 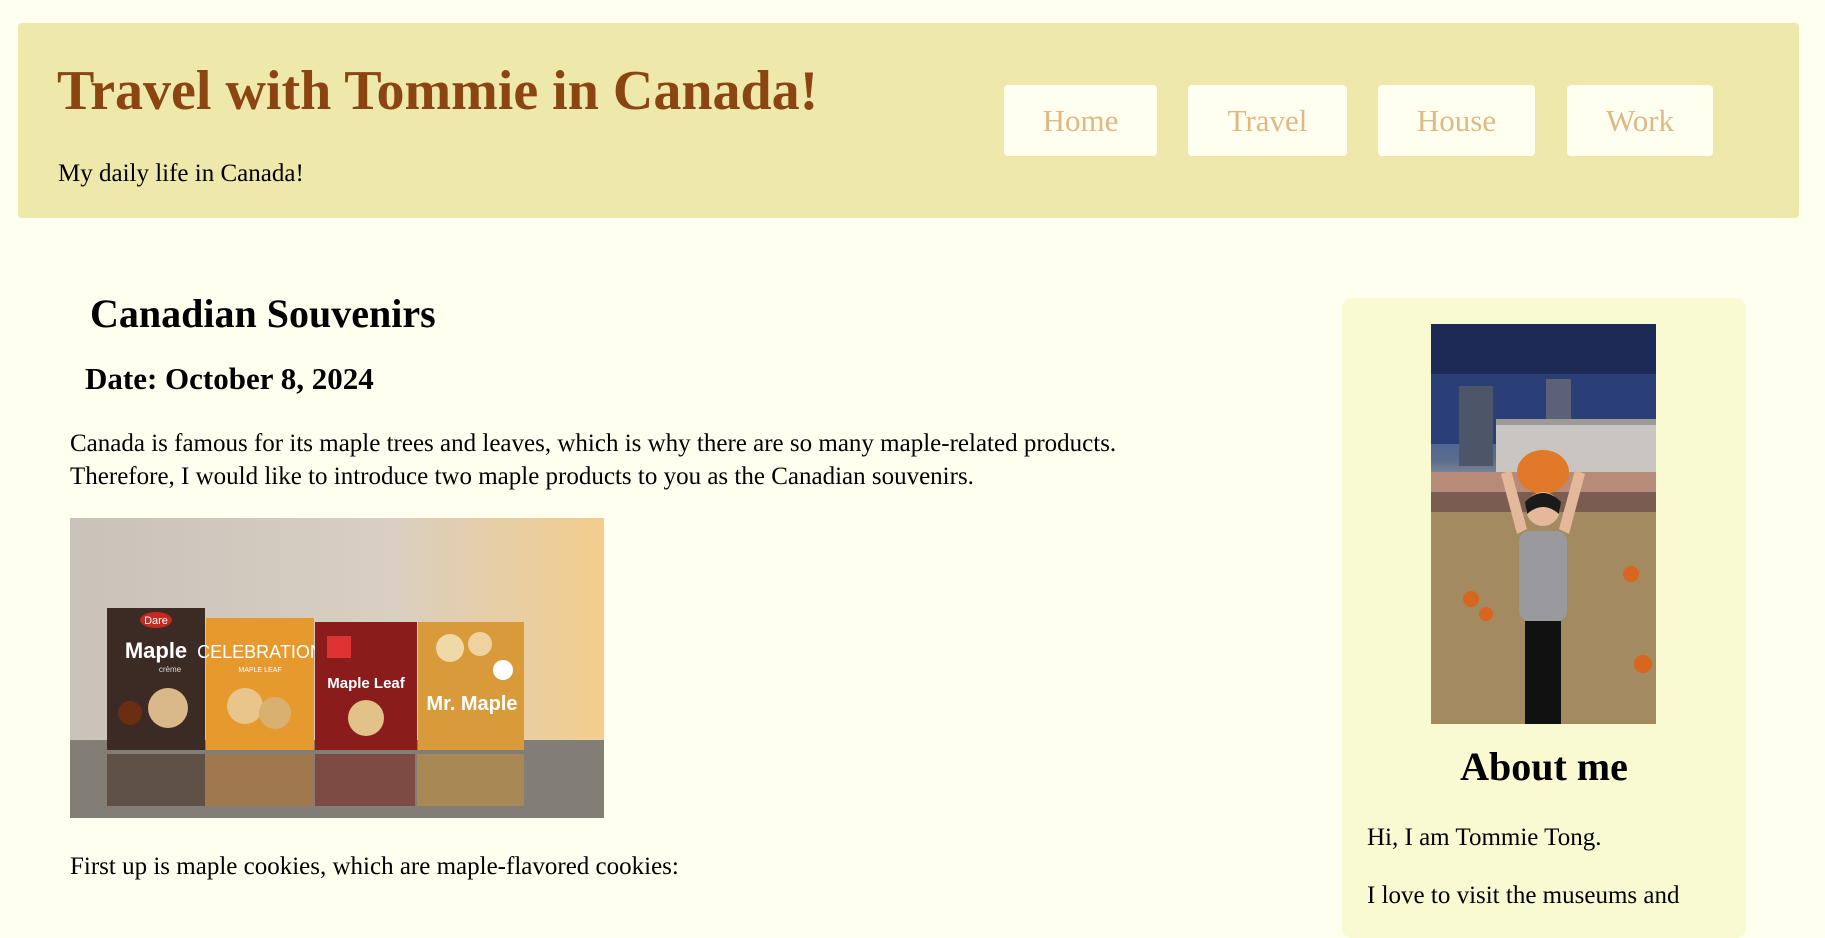 What do you see at coordinates (471, 686) in the screenshot?
I see `mr-maple-box: Mr. Maple` at bounding box center [471, 686].